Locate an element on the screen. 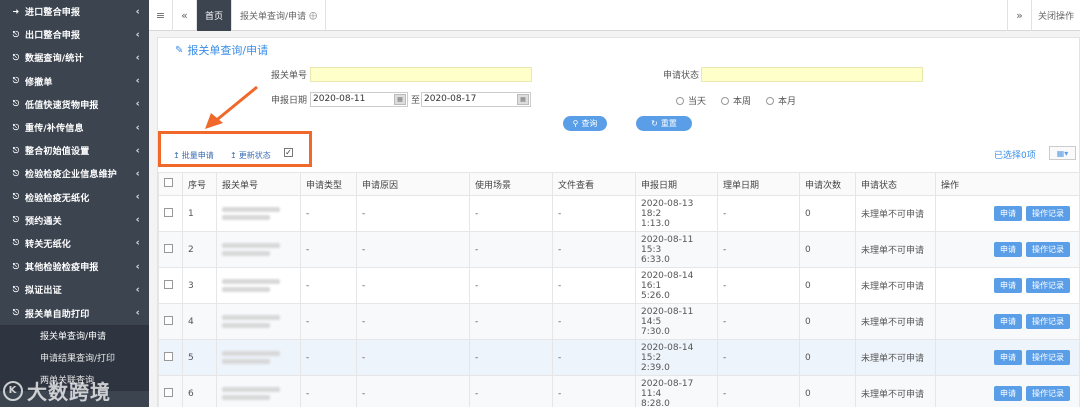  selected-count: 已选择0项 is located at coordinates (1015, 156).